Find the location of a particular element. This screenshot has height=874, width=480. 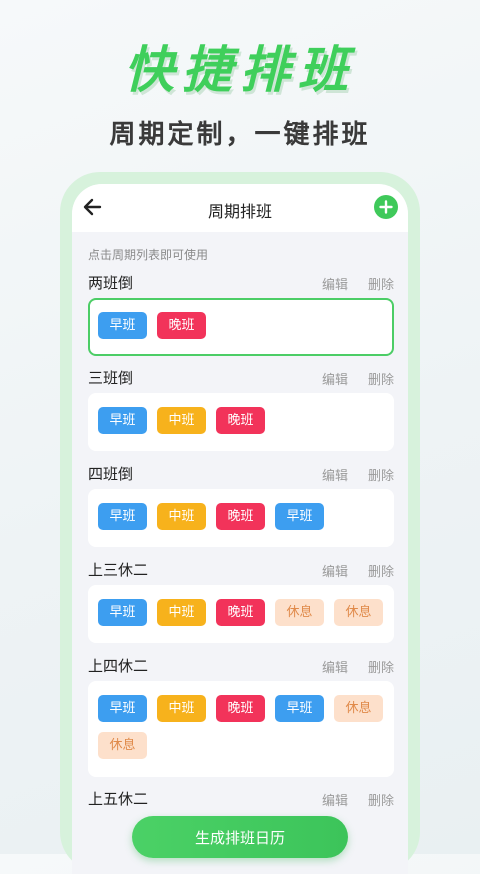

nav-bar: 周期排班 is located at coordinates (240, 208).